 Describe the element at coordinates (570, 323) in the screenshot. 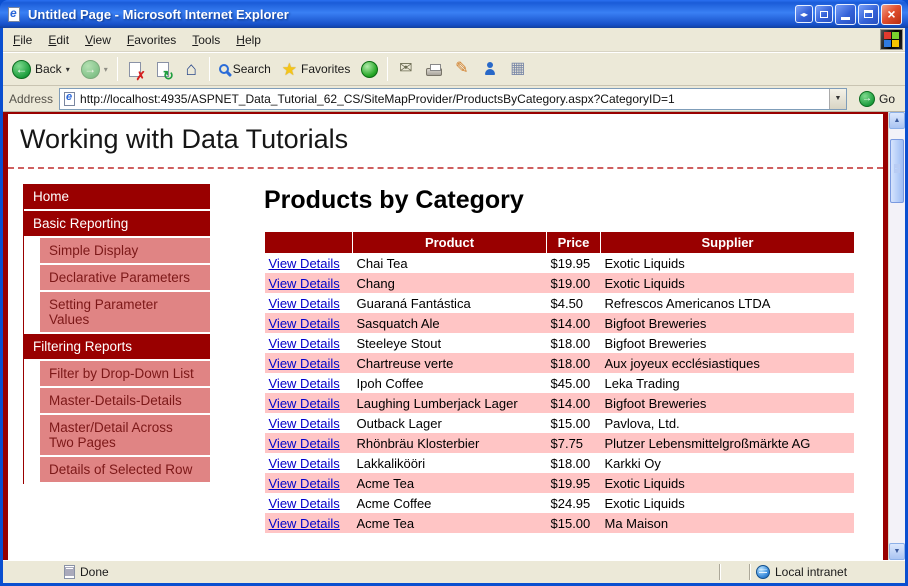

I see `price-cell: $14.00` at that location.